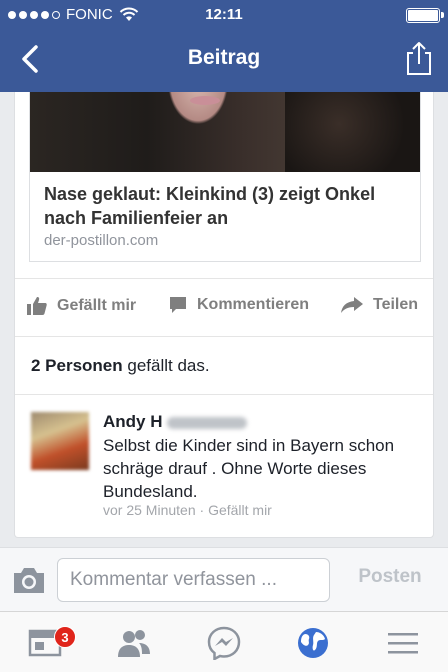  I want to click on camera-icon, so click(29, 580).